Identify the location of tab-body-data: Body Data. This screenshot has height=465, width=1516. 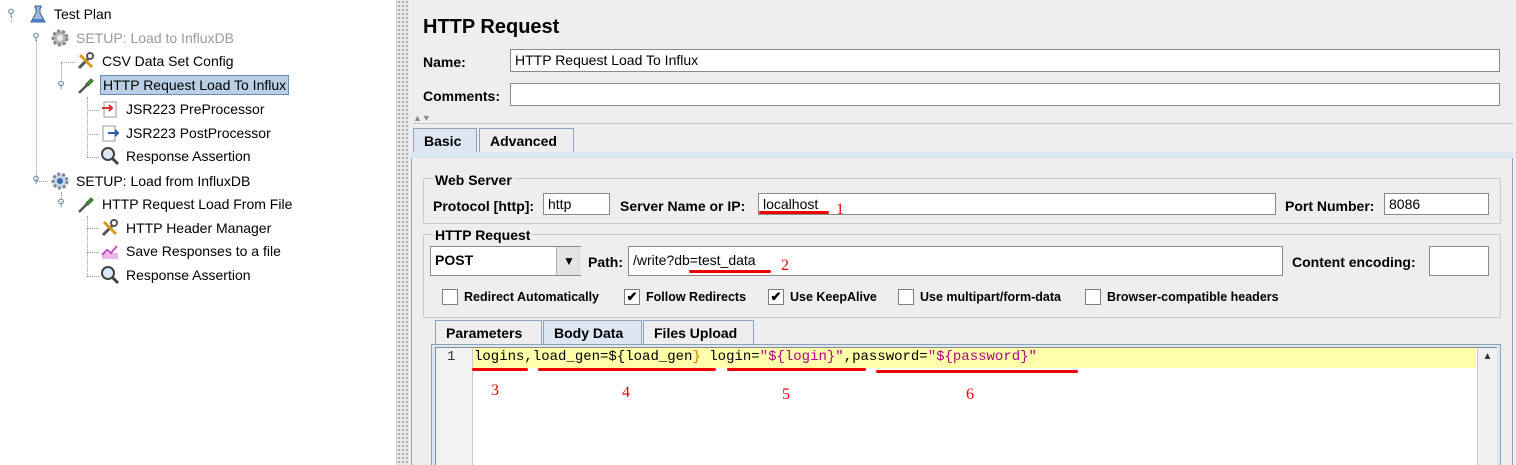
(592, 332).